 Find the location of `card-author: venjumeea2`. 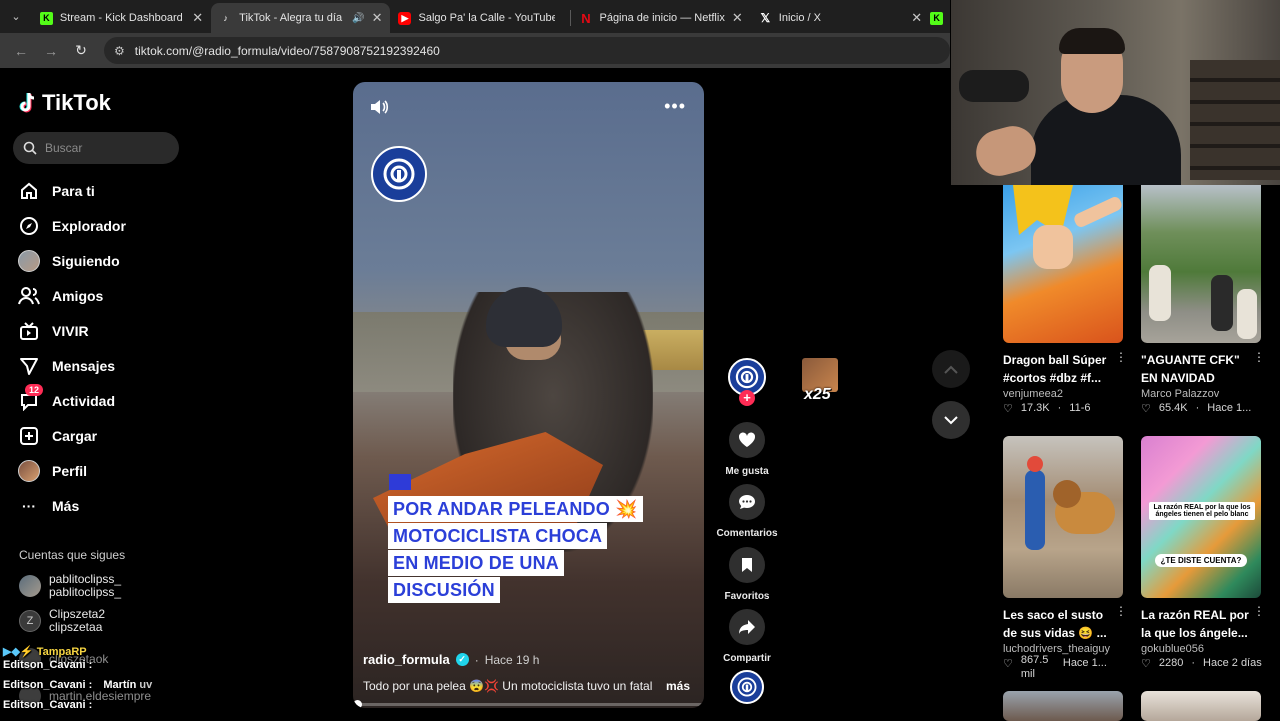

card-author: venjumeea2 is located at coordinates (1063, 394).